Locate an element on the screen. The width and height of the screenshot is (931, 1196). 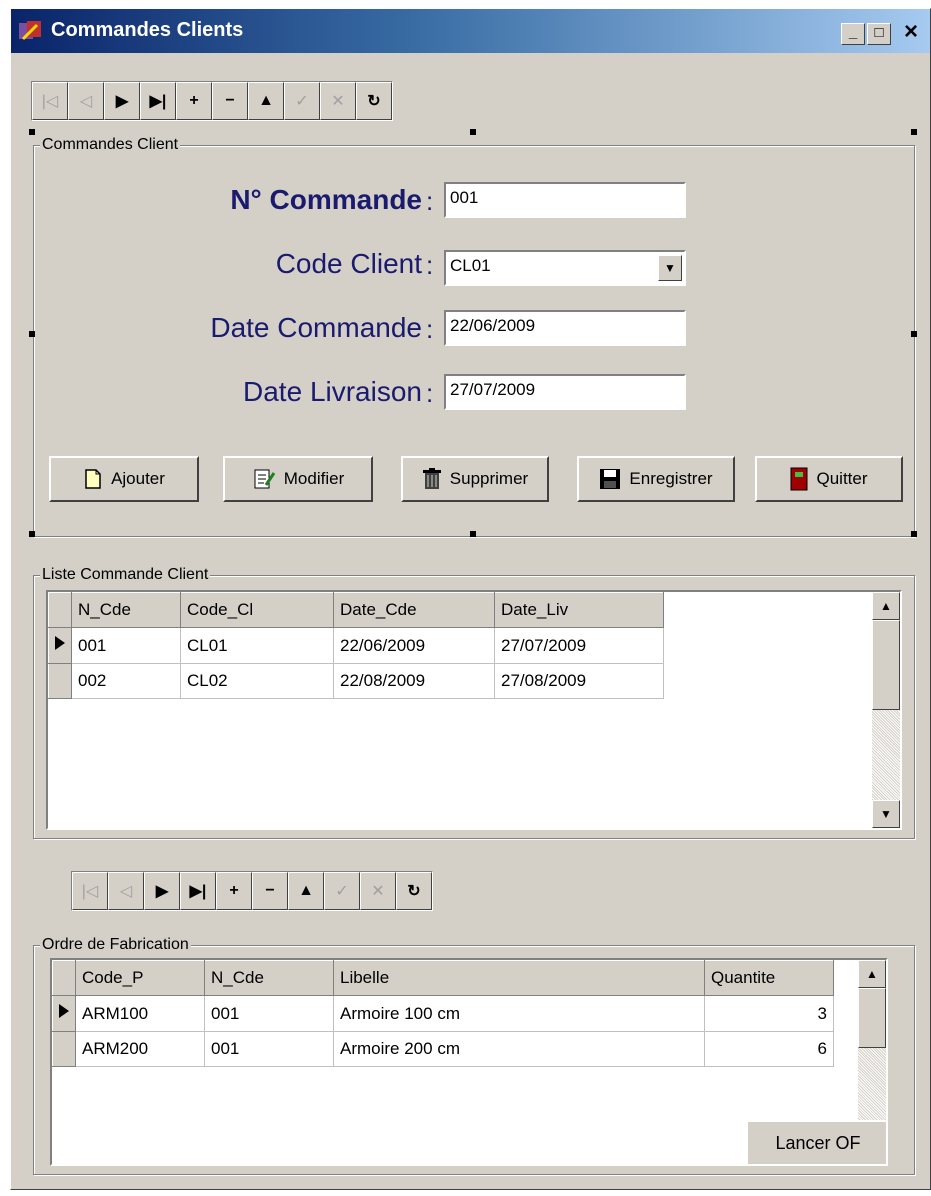
date-livraison-field: 27/07/2009 is located at coordinates (565, 392).